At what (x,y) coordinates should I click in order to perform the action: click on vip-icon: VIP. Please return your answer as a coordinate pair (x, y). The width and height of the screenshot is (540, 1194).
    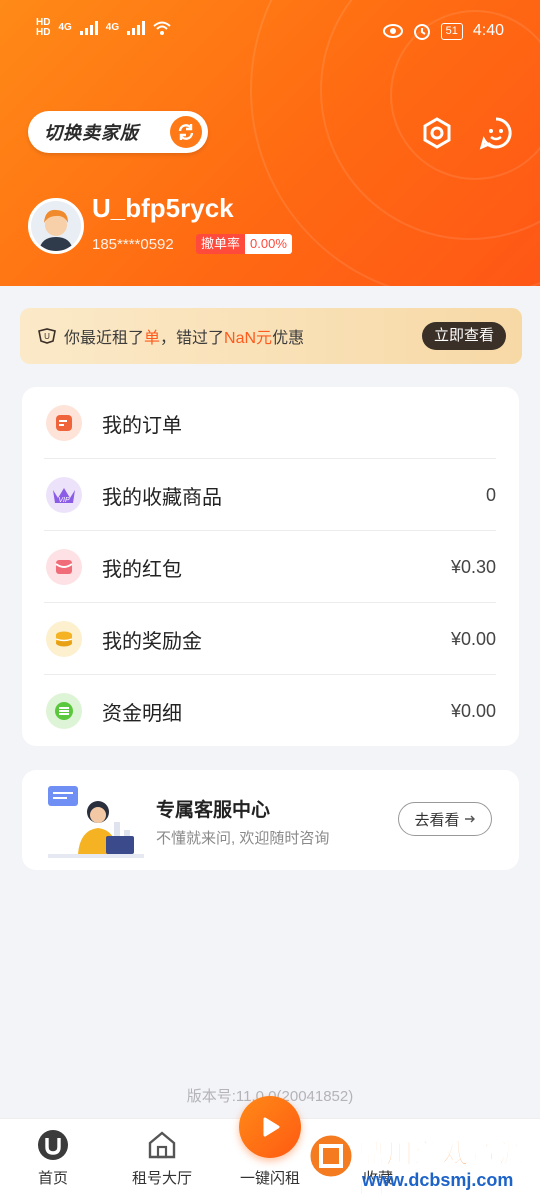
    Looking at the image, I should click on (64, 495).